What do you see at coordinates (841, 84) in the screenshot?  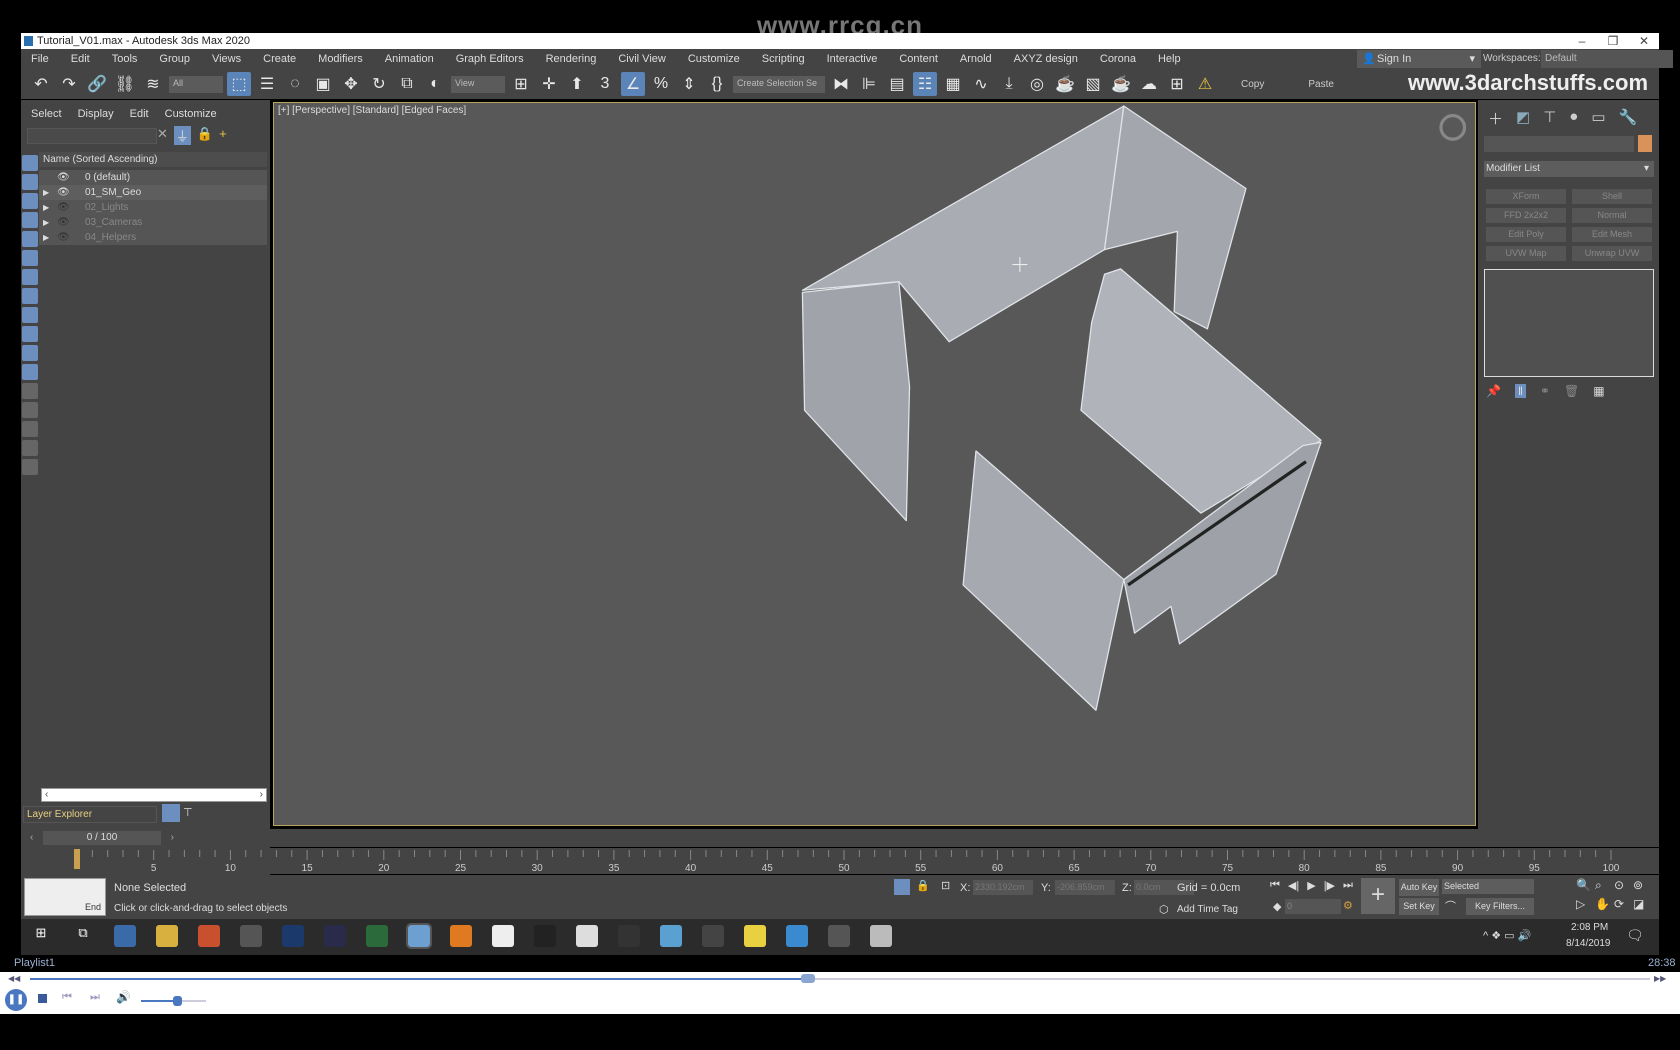 I see `mirror-icon: ⧓` at bounding box center [841, 84].